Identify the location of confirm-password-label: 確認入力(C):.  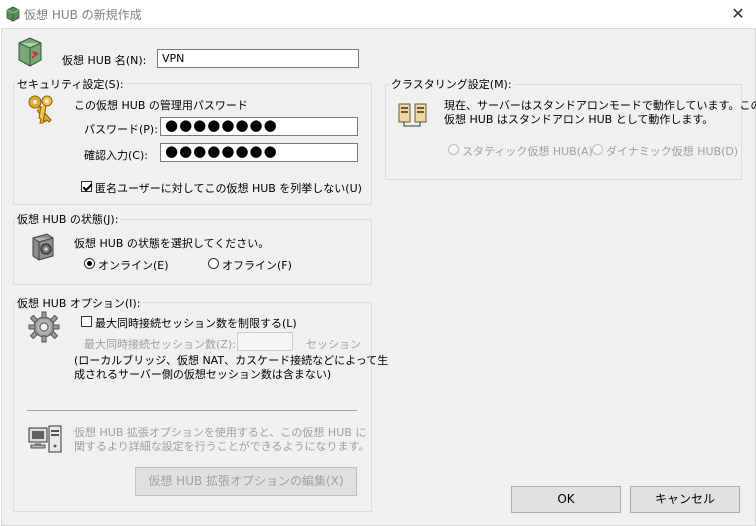
(116, 155).